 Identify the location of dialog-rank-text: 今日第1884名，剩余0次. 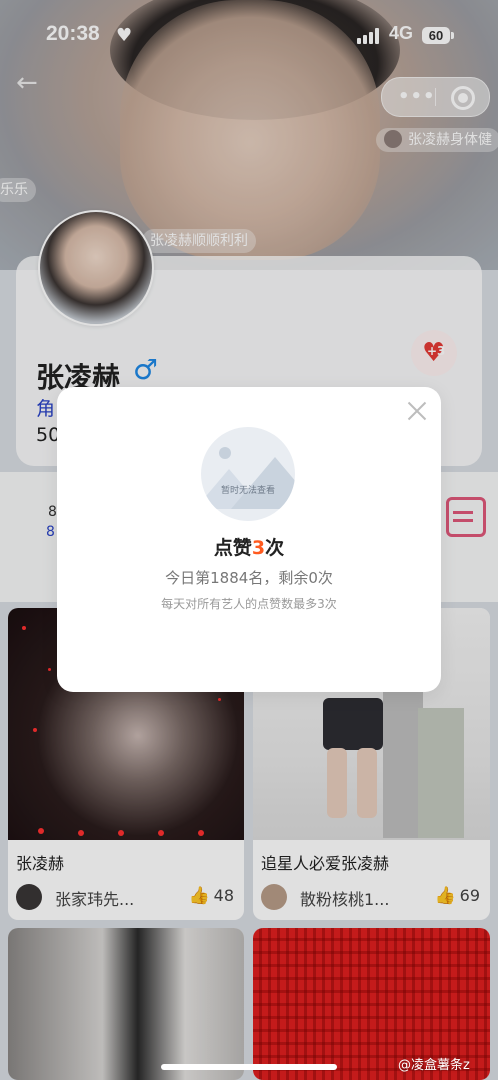
(249, 578).